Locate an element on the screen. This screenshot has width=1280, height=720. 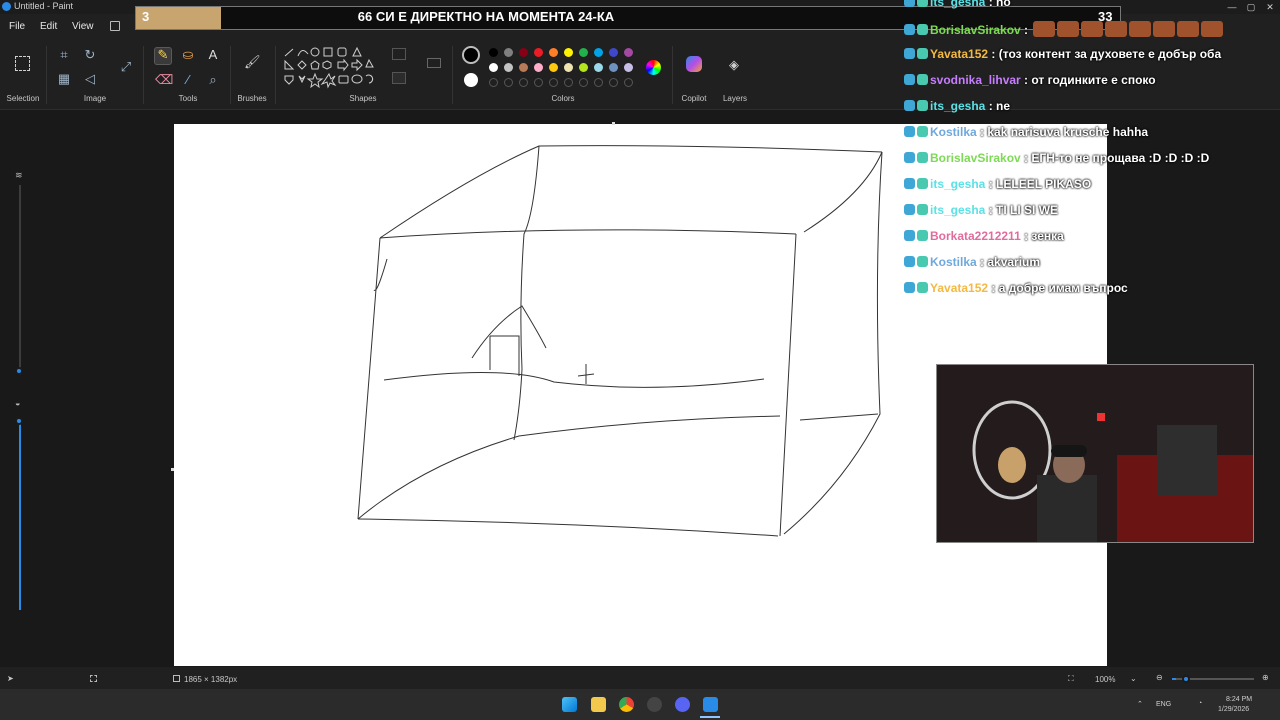
fit-to-window-icon: ⛶ is located at coordinates (1071, 679).